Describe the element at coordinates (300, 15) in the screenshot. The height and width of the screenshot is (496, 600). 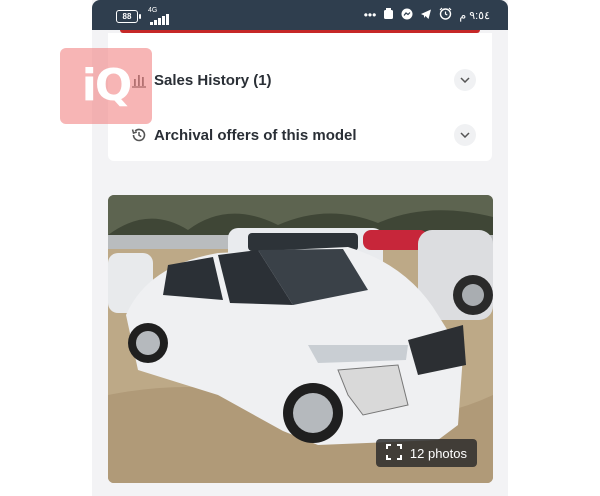
I see `status-bar: 88 4G ••• ٩:٥٤ م` at that location.